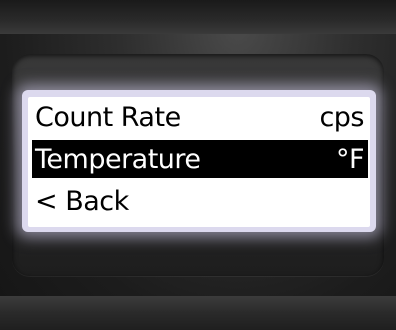 Image resolution: width=396 pixels, height=330 pixels. Describe the element at coordinates (198, 17) in the screenshot. I see `housing-top-edge` at that location.